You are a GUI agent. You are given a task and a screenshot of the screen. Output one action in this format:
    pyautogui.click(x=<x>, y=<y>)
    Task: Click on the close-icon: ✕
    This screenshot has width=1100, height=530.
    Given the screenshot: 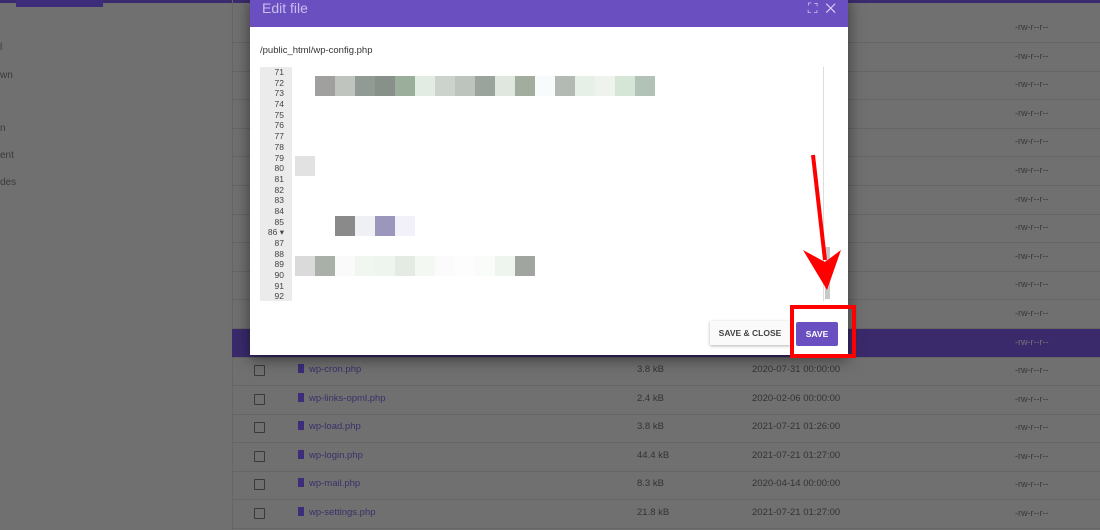 What is the action you would take?
    pyautogui.click(x=830, y=8)
    